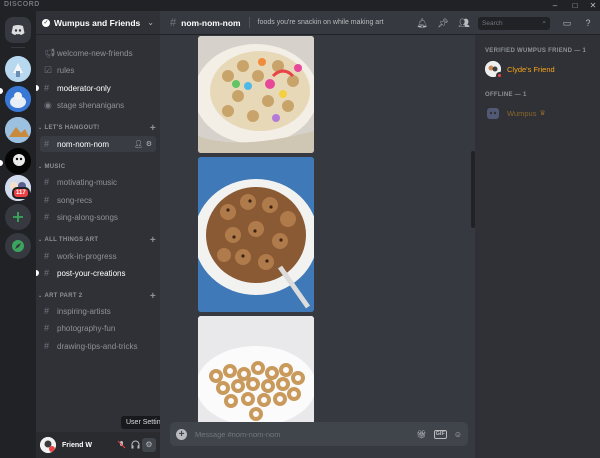 The height and width of the screenshot is (458, 600). I want to click on discord-logo-icon, so click(18, 30).